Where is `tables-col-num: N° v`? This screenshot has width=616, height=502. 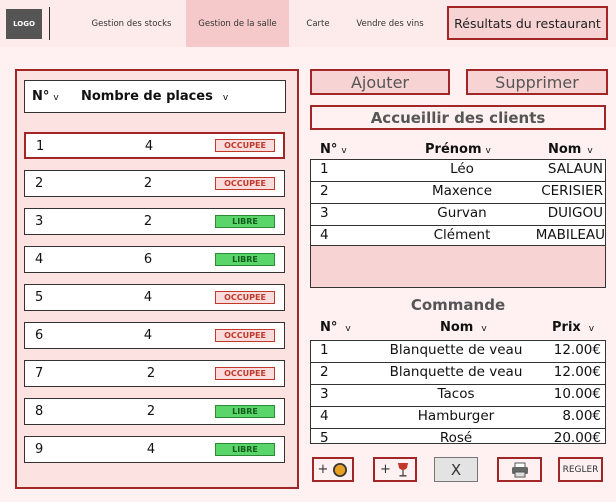
tables-col-num: N° v is located at coordinates (45, 96).